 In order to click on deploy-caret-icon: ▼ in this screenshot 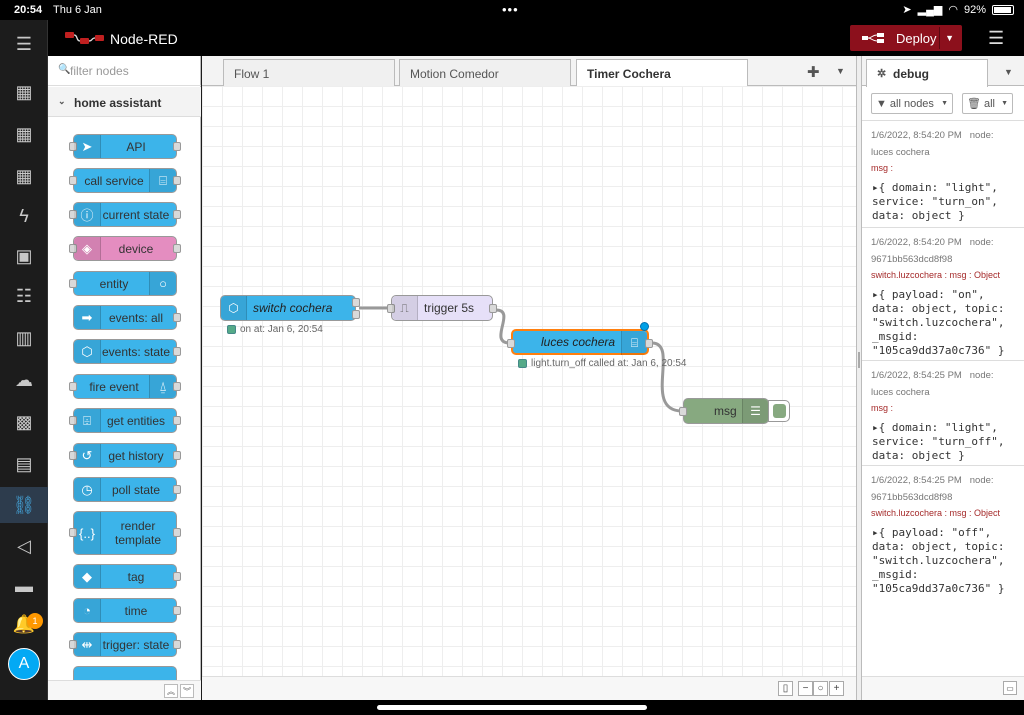, I will do `click(949, 38)`.